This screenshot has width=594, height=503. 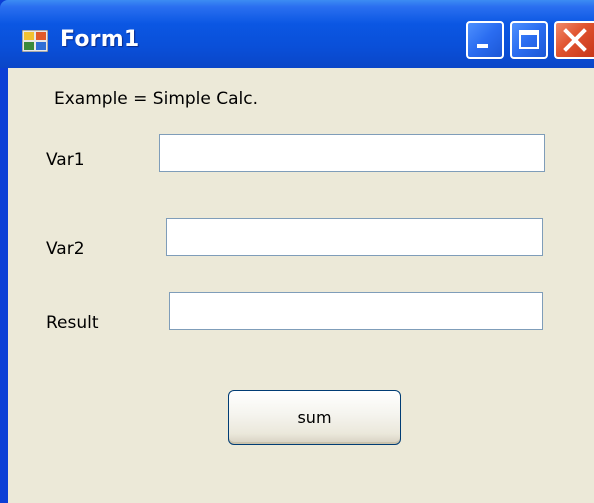 What do you see at coordinates (72, 323) in the screenshot?
I see `result-label: Result` at bounding box center [72, 323].